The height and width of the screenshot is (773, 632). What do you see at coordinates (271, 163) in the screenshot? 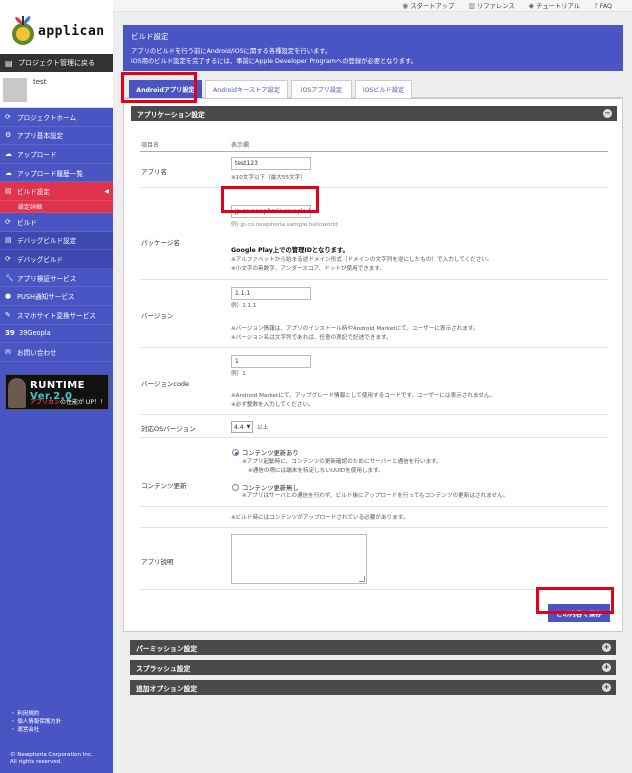
I see `app-name-input: test123` at bounding box center [271, 163].